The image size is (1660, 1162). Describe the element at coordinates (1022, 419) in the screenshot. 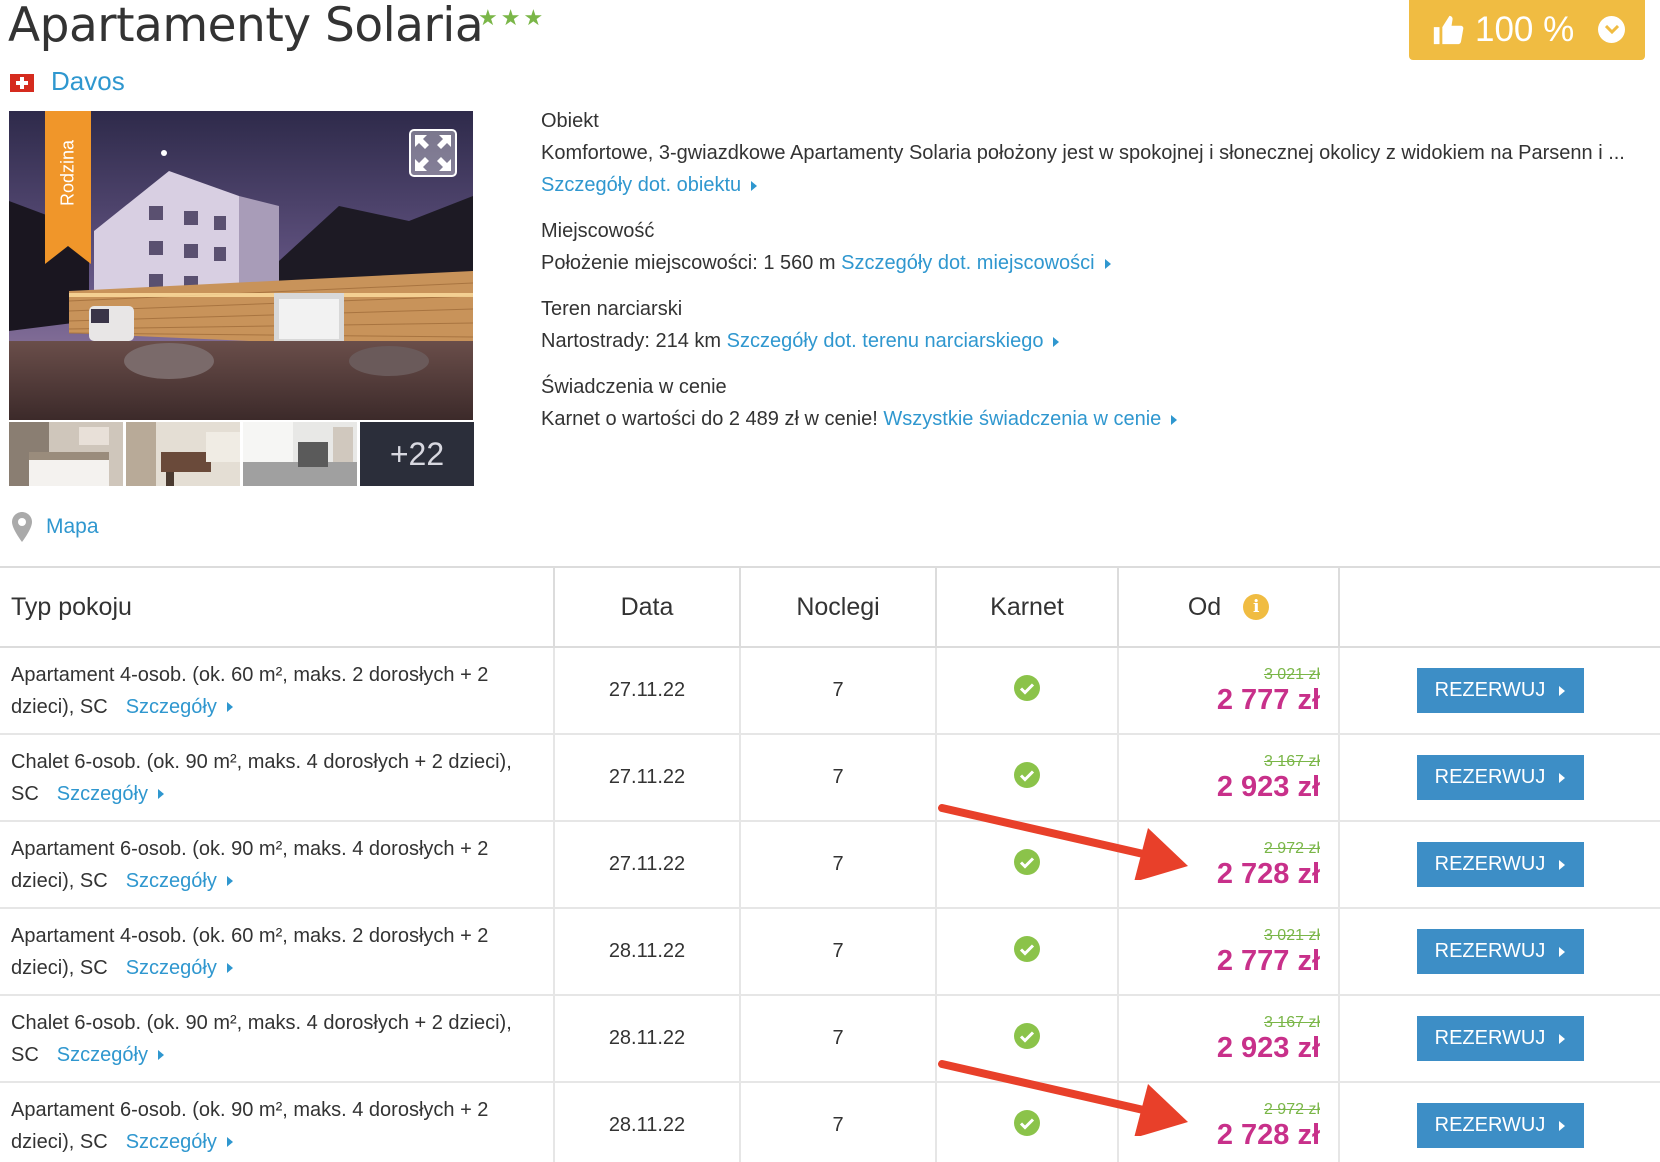

I see `benefits-link: Wszystkie świadczenia w cenie` at that location.